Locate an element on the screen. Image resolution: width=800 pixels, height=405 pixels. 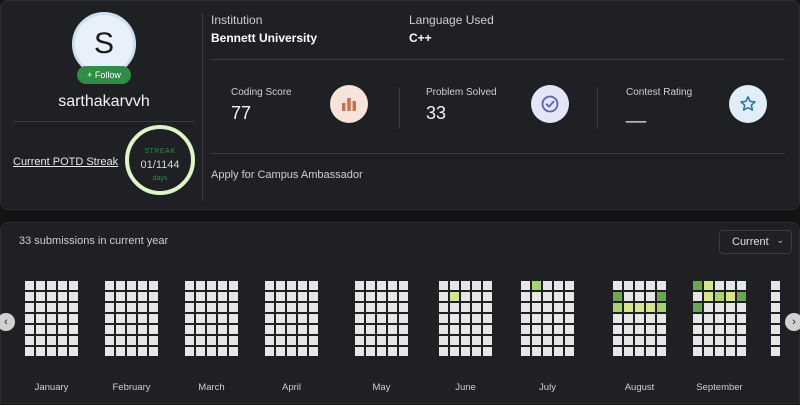
scroll-right-button: › is located at coordinates (792, 322).